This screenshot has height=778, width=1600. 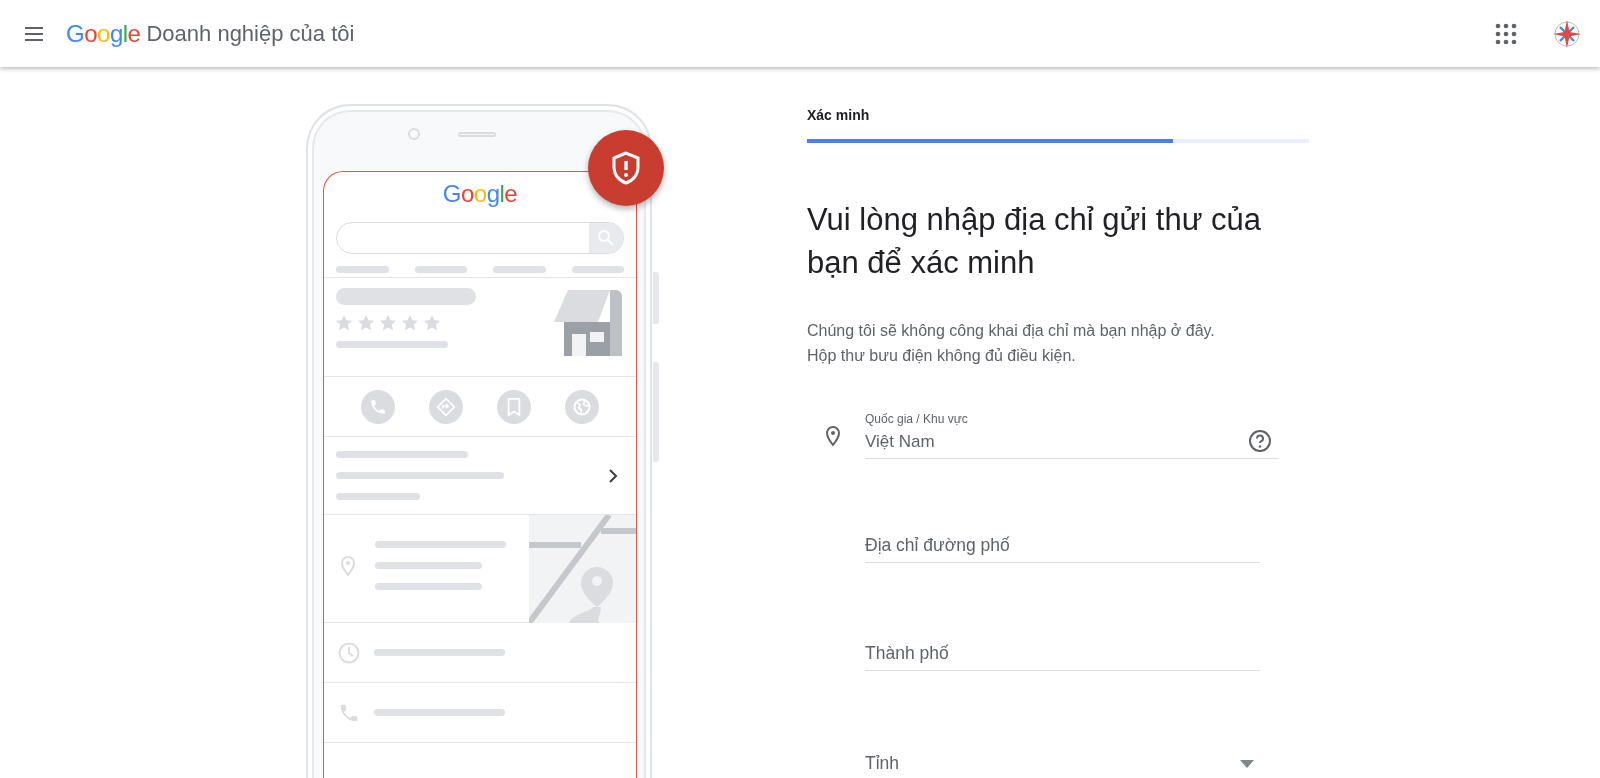 What do you see at coordinates (1071, 435) in the screenshot?
I see `country-select-field: Quốc gia / Khu vực Việt Nam` at bounding box center [1071, 435].